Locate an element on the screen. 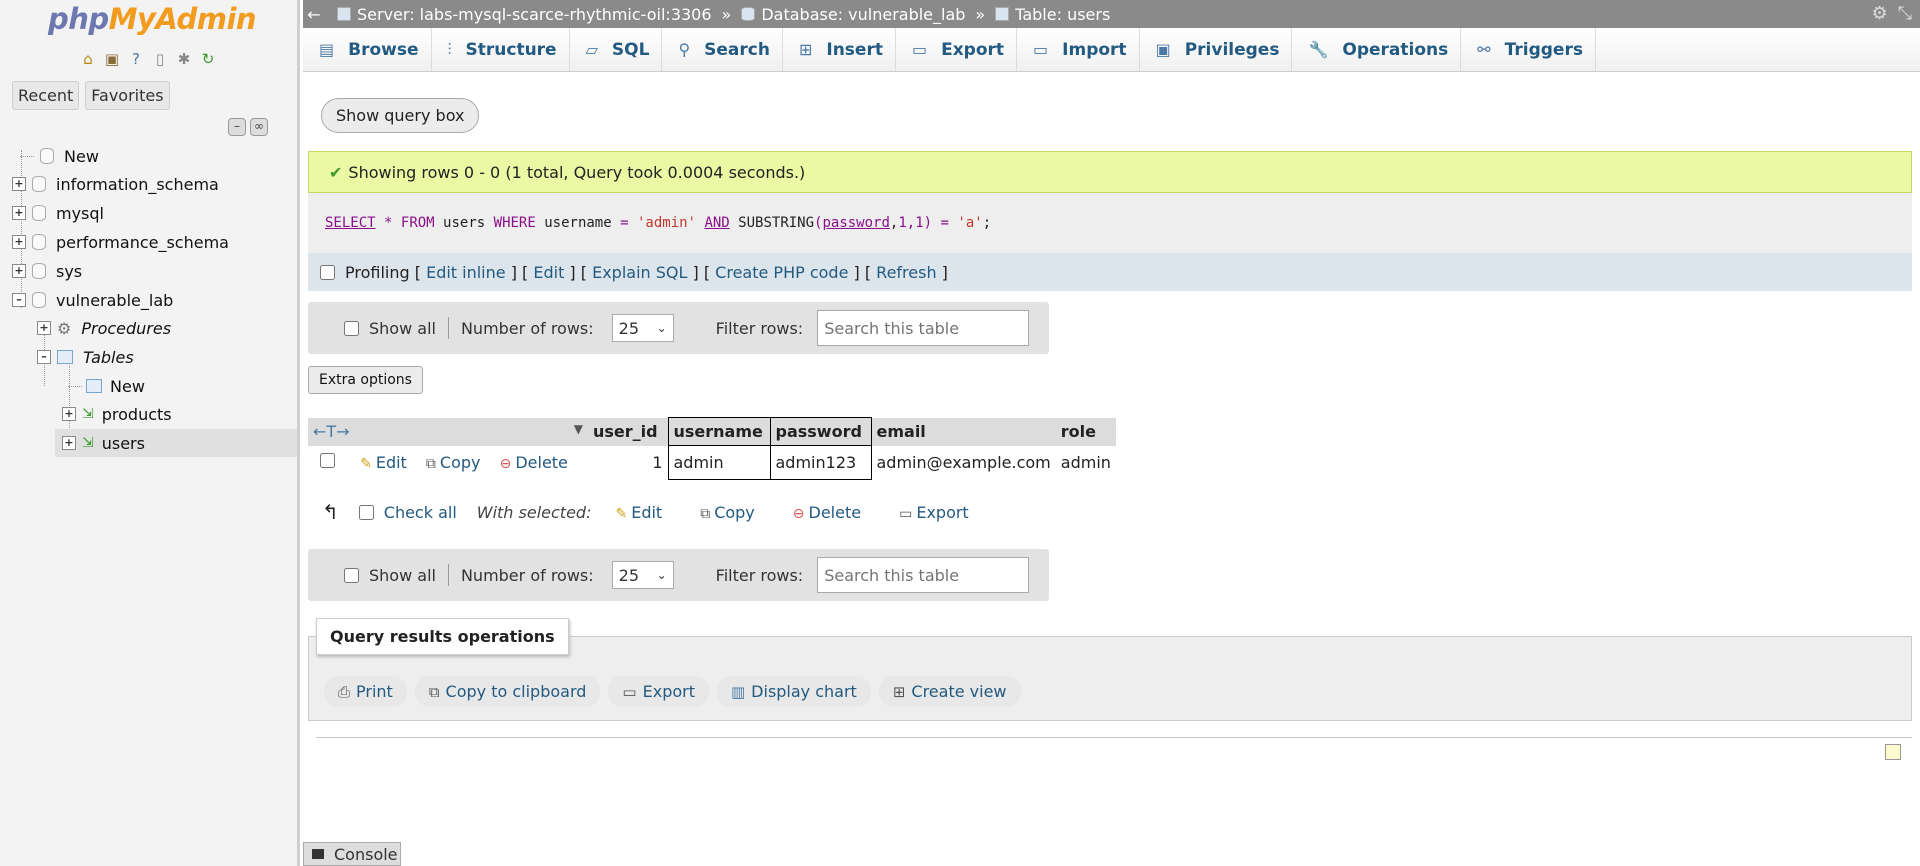 The height and width of the screenshot is (866, 1920). tree-item-procedures: + ⚙ Procedures is located at coordinates (104, 328).